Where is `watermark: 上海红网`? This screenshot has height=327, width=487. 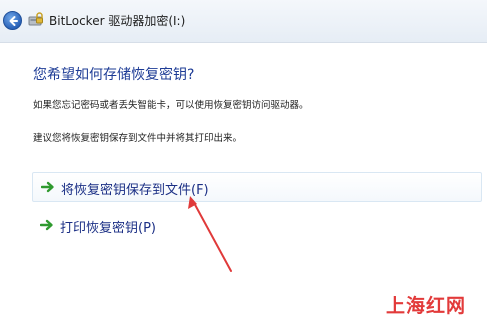
watermark: 上海红网 is located at coordinates (426, 306).